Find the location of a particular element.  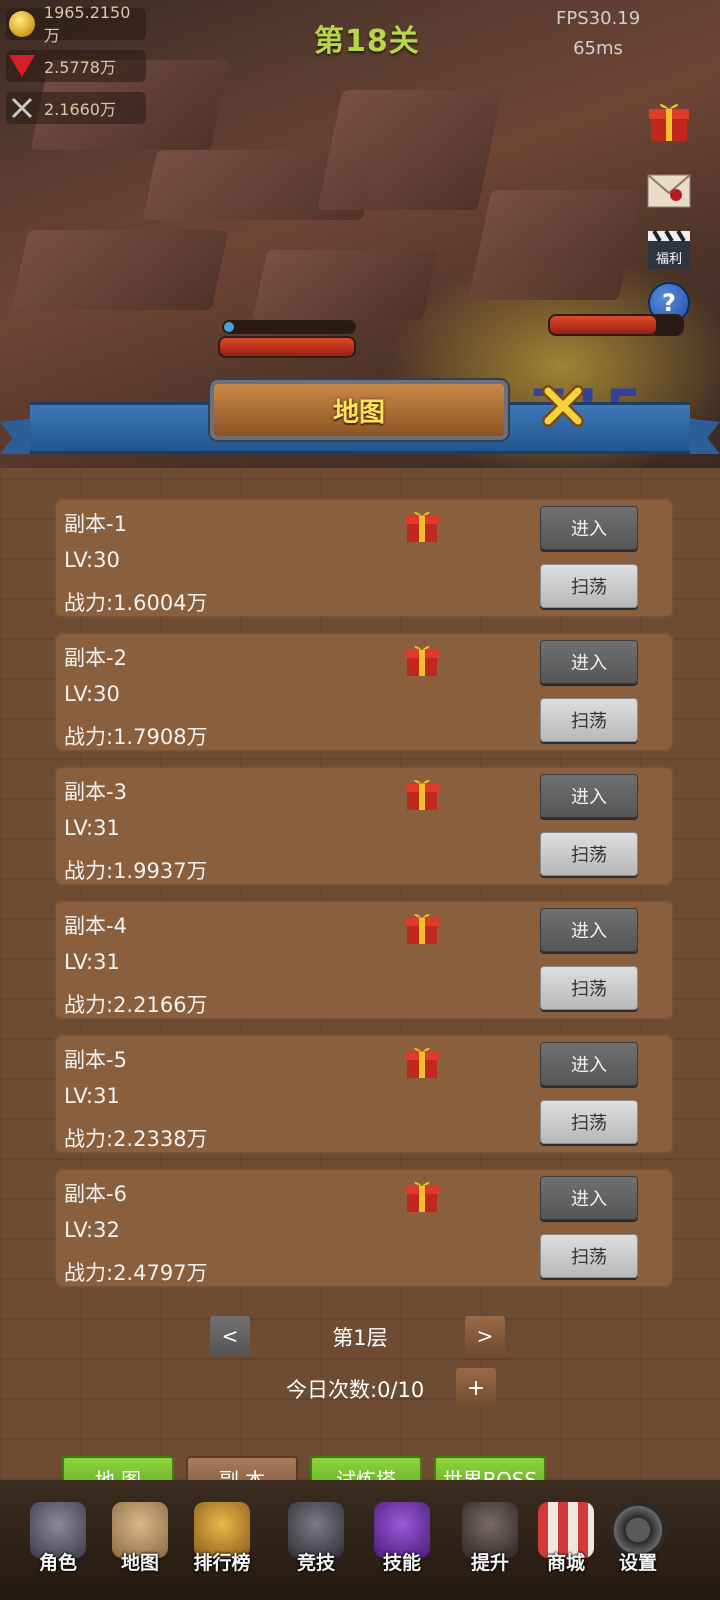

map-dialog-header: 地图 is located at coordinates (360, 420).